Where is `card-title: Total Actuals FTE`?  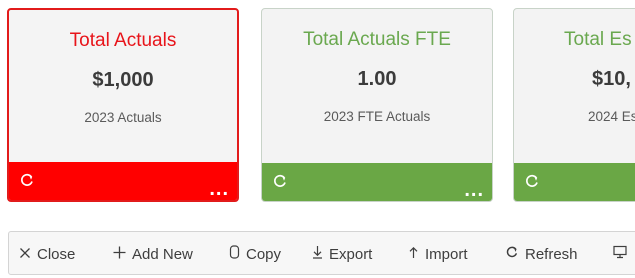 card-title: Total Actuals FTE is located at coordinates (377, 39).